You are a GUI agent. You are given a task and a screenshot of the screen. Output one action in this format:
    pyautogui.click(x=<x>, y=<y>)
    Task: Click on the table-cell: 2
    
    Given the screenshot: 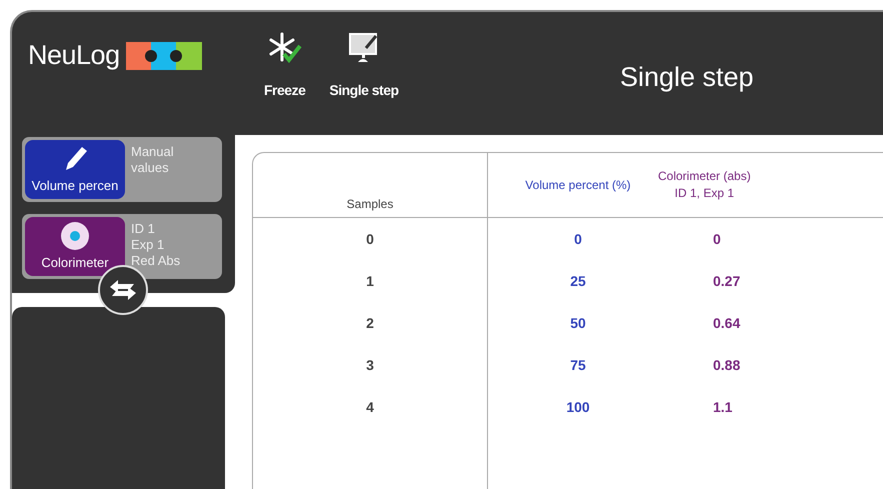 What is the action you would take?
    pyautogui.click(x=370, y=323)
    